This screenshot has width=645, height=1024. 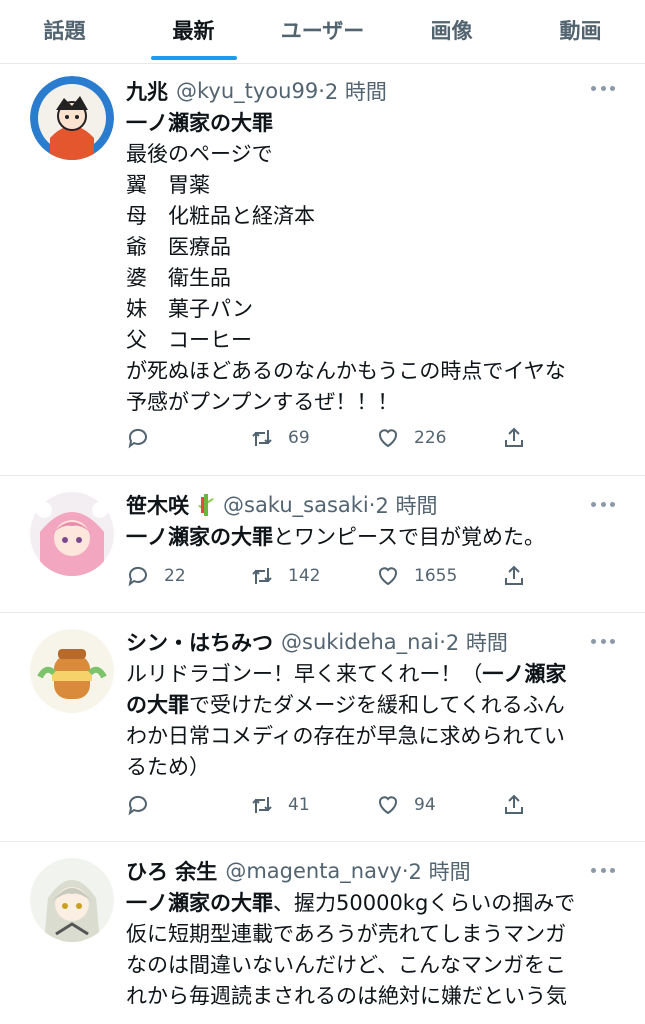 What do you see at coordinates (147, 91) in the screenshot?
I see `display-name: 九兆` at bounding box center [147, 91].